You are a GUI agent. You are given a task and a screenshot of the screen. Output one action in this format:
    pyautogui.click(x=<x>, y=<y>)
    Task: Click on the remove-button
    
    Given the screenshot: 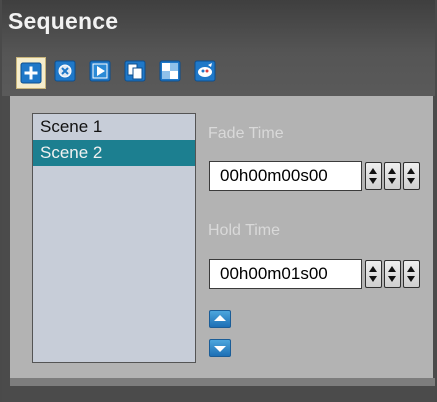 What is the action you would take?
    pyautogui.click(x=65, y=71)
    